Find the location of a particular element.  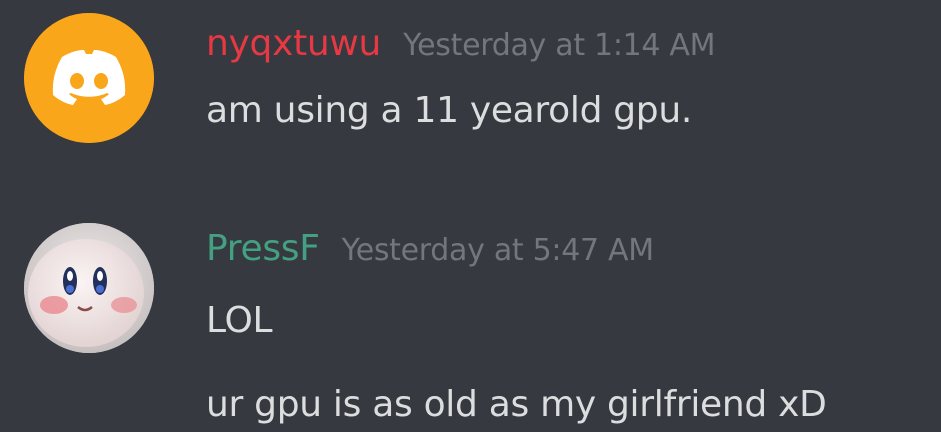

message-text: LOL is located at coordinates (239, 320).